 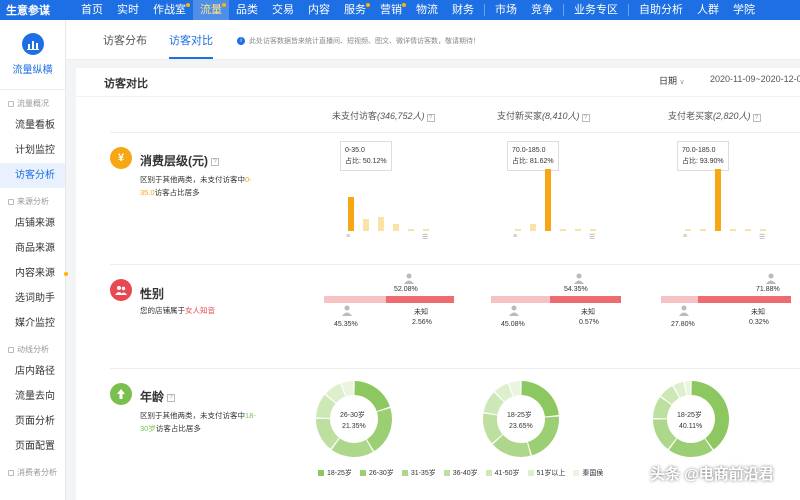 I want to click on legend-item: 51岁以上, so click(x=546, y=473).